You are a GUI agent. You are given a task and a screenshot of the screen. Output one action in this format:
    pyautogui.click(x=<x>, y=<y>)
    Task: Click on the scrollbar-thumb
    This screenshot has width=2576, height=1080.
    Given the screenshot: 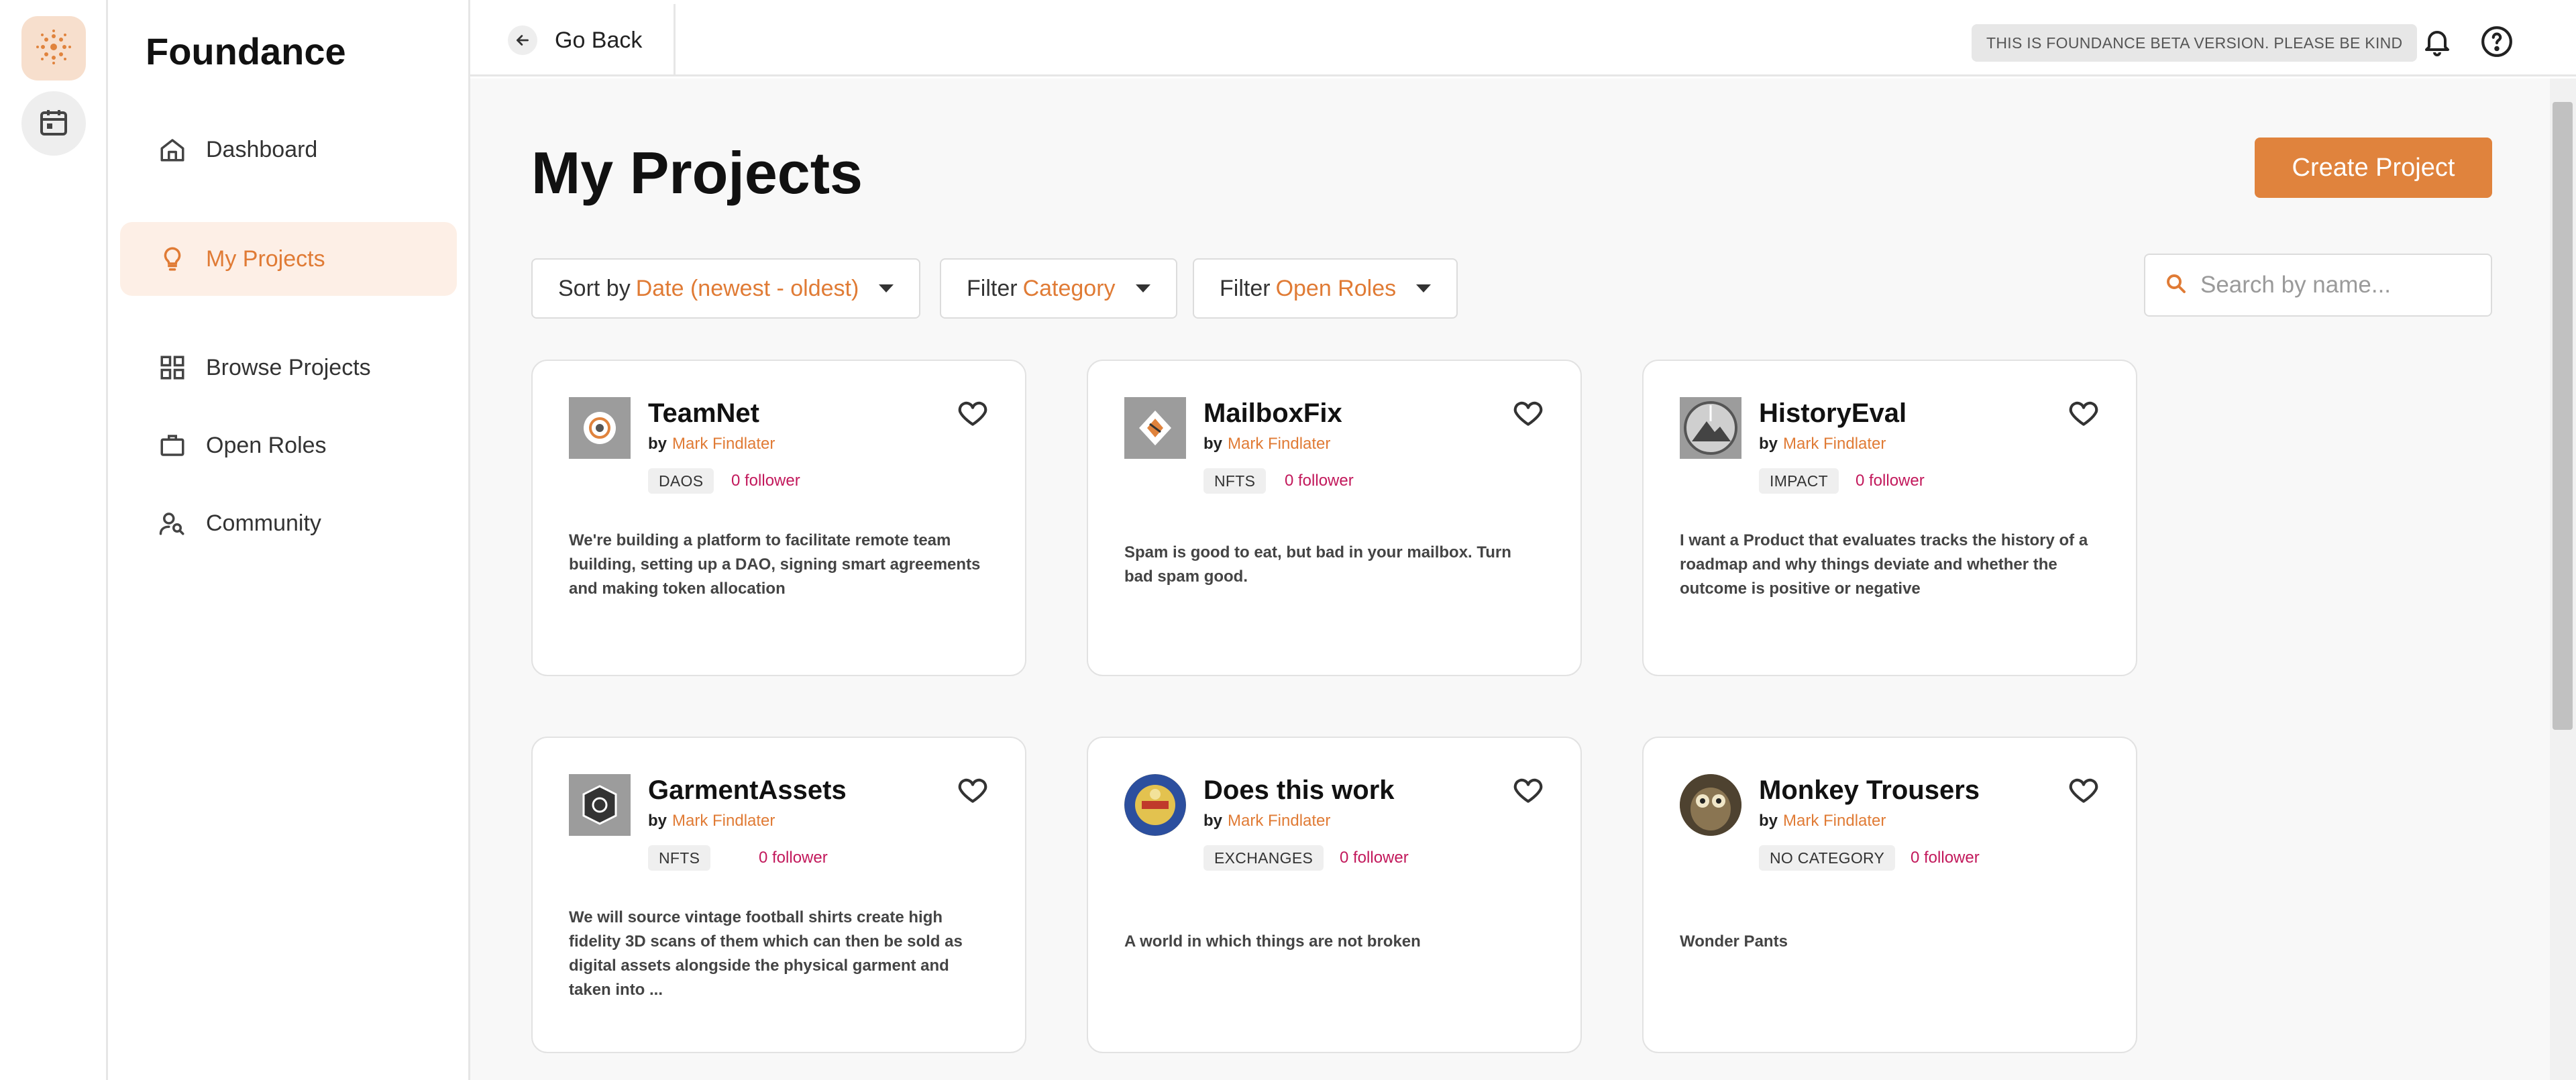 What is the action you would take?
    pyautogui.click(x=2563, y=416)
    